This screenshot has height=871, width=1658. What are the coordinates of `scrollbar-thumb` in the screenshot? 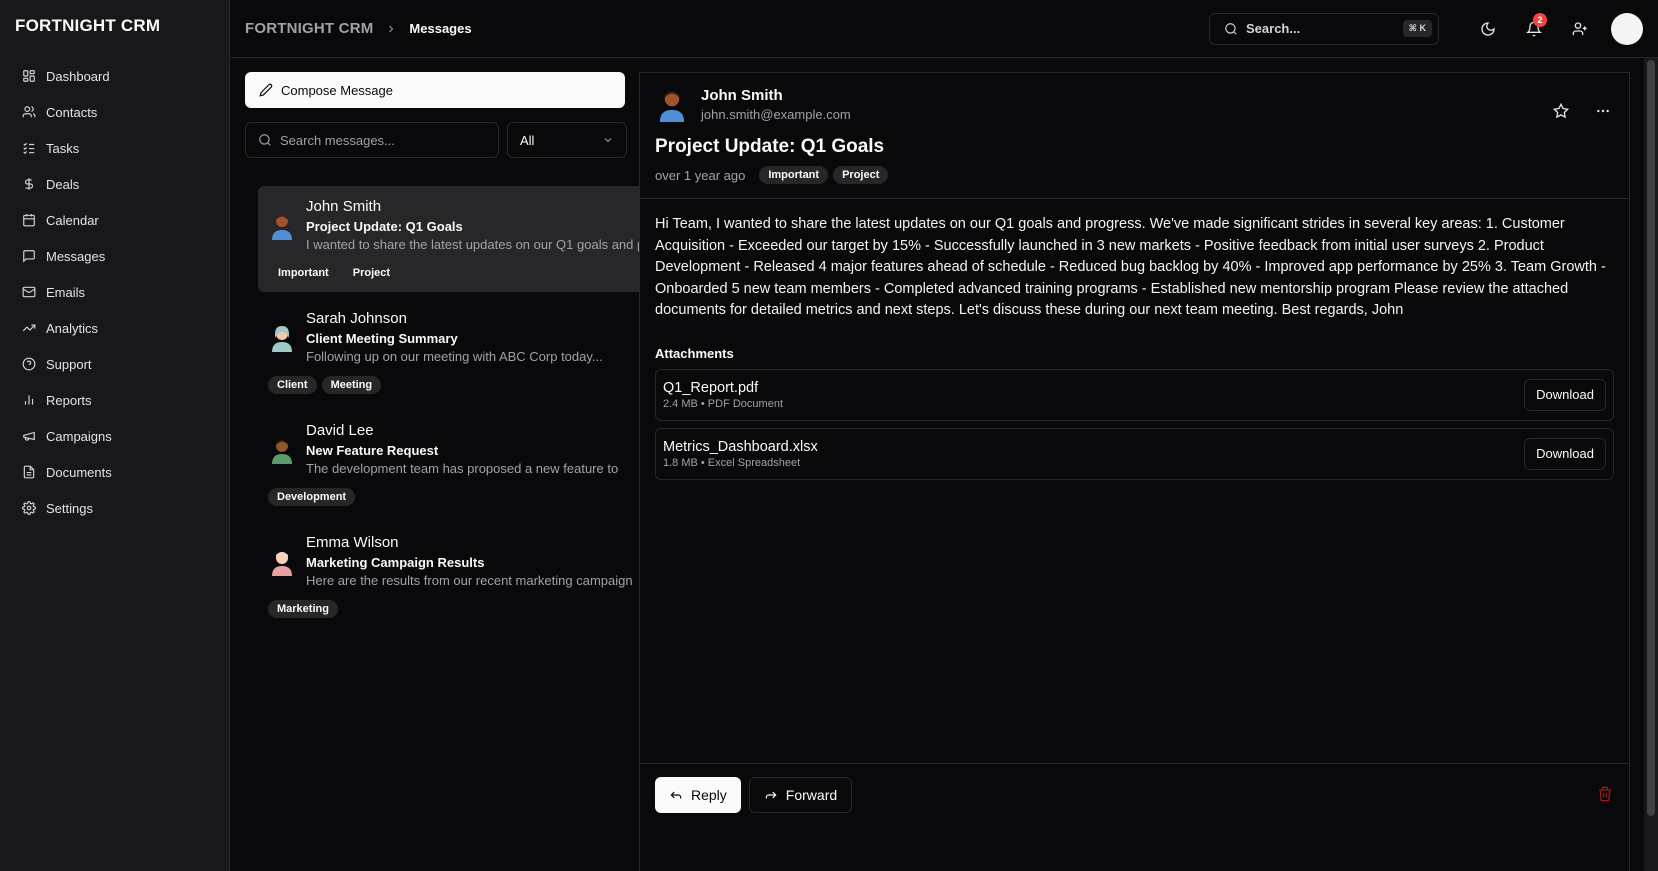 It's located at (1651, 438).